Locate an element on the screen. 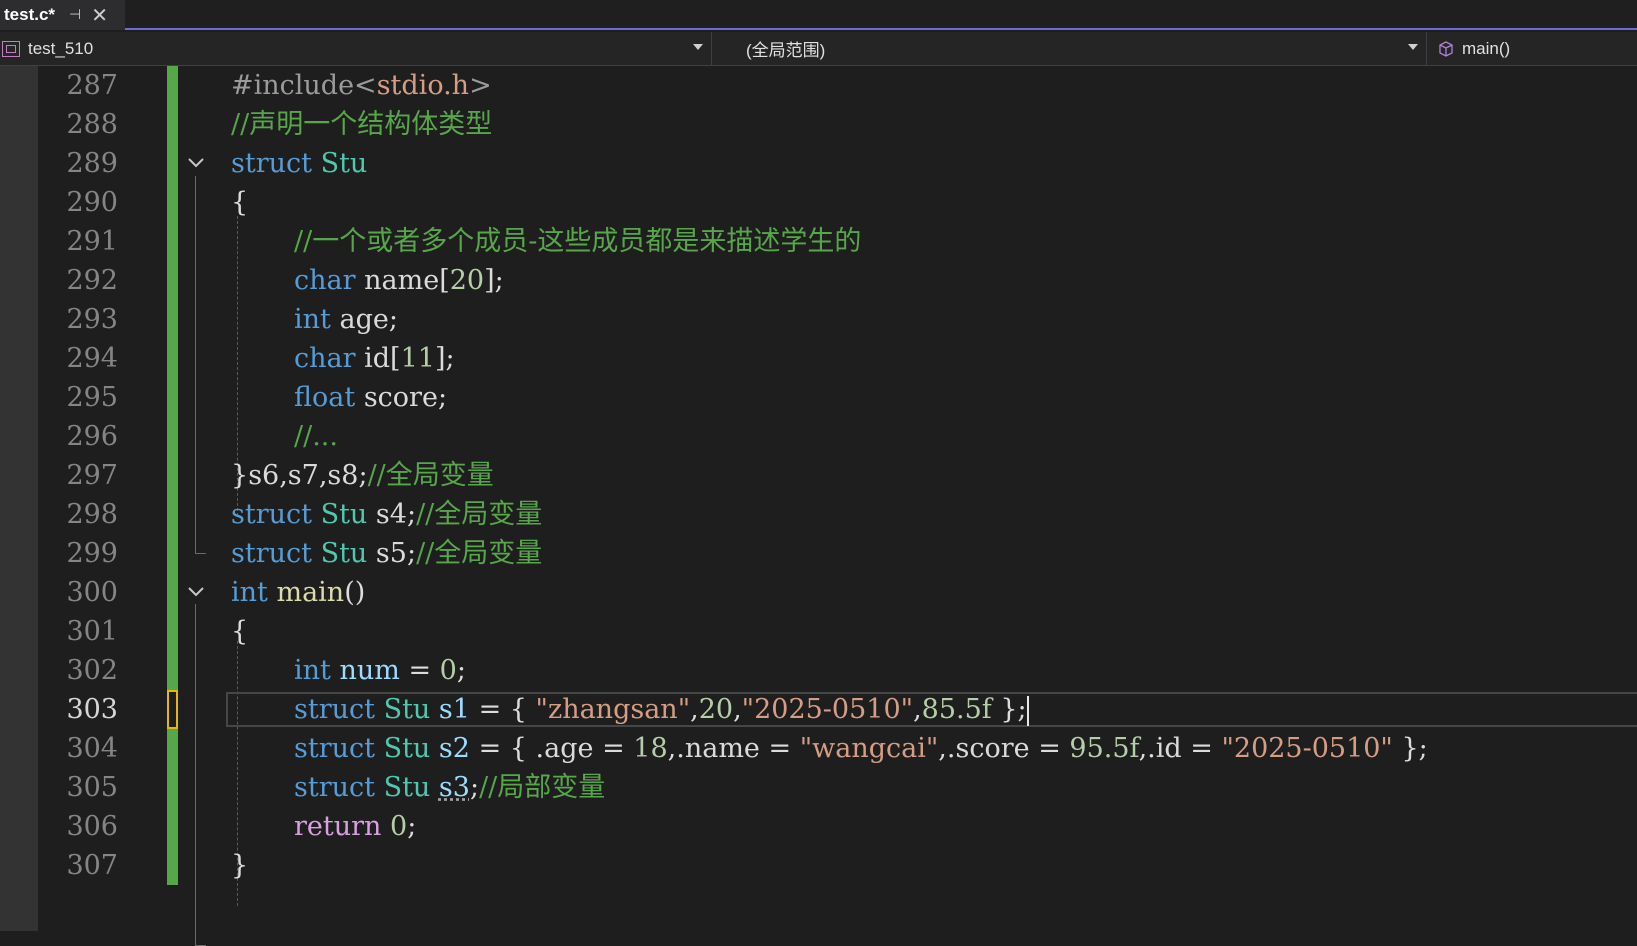 The width and height of the screenshot is (1637, 946). function-cube-icon is located at coordinates (1446, 49).